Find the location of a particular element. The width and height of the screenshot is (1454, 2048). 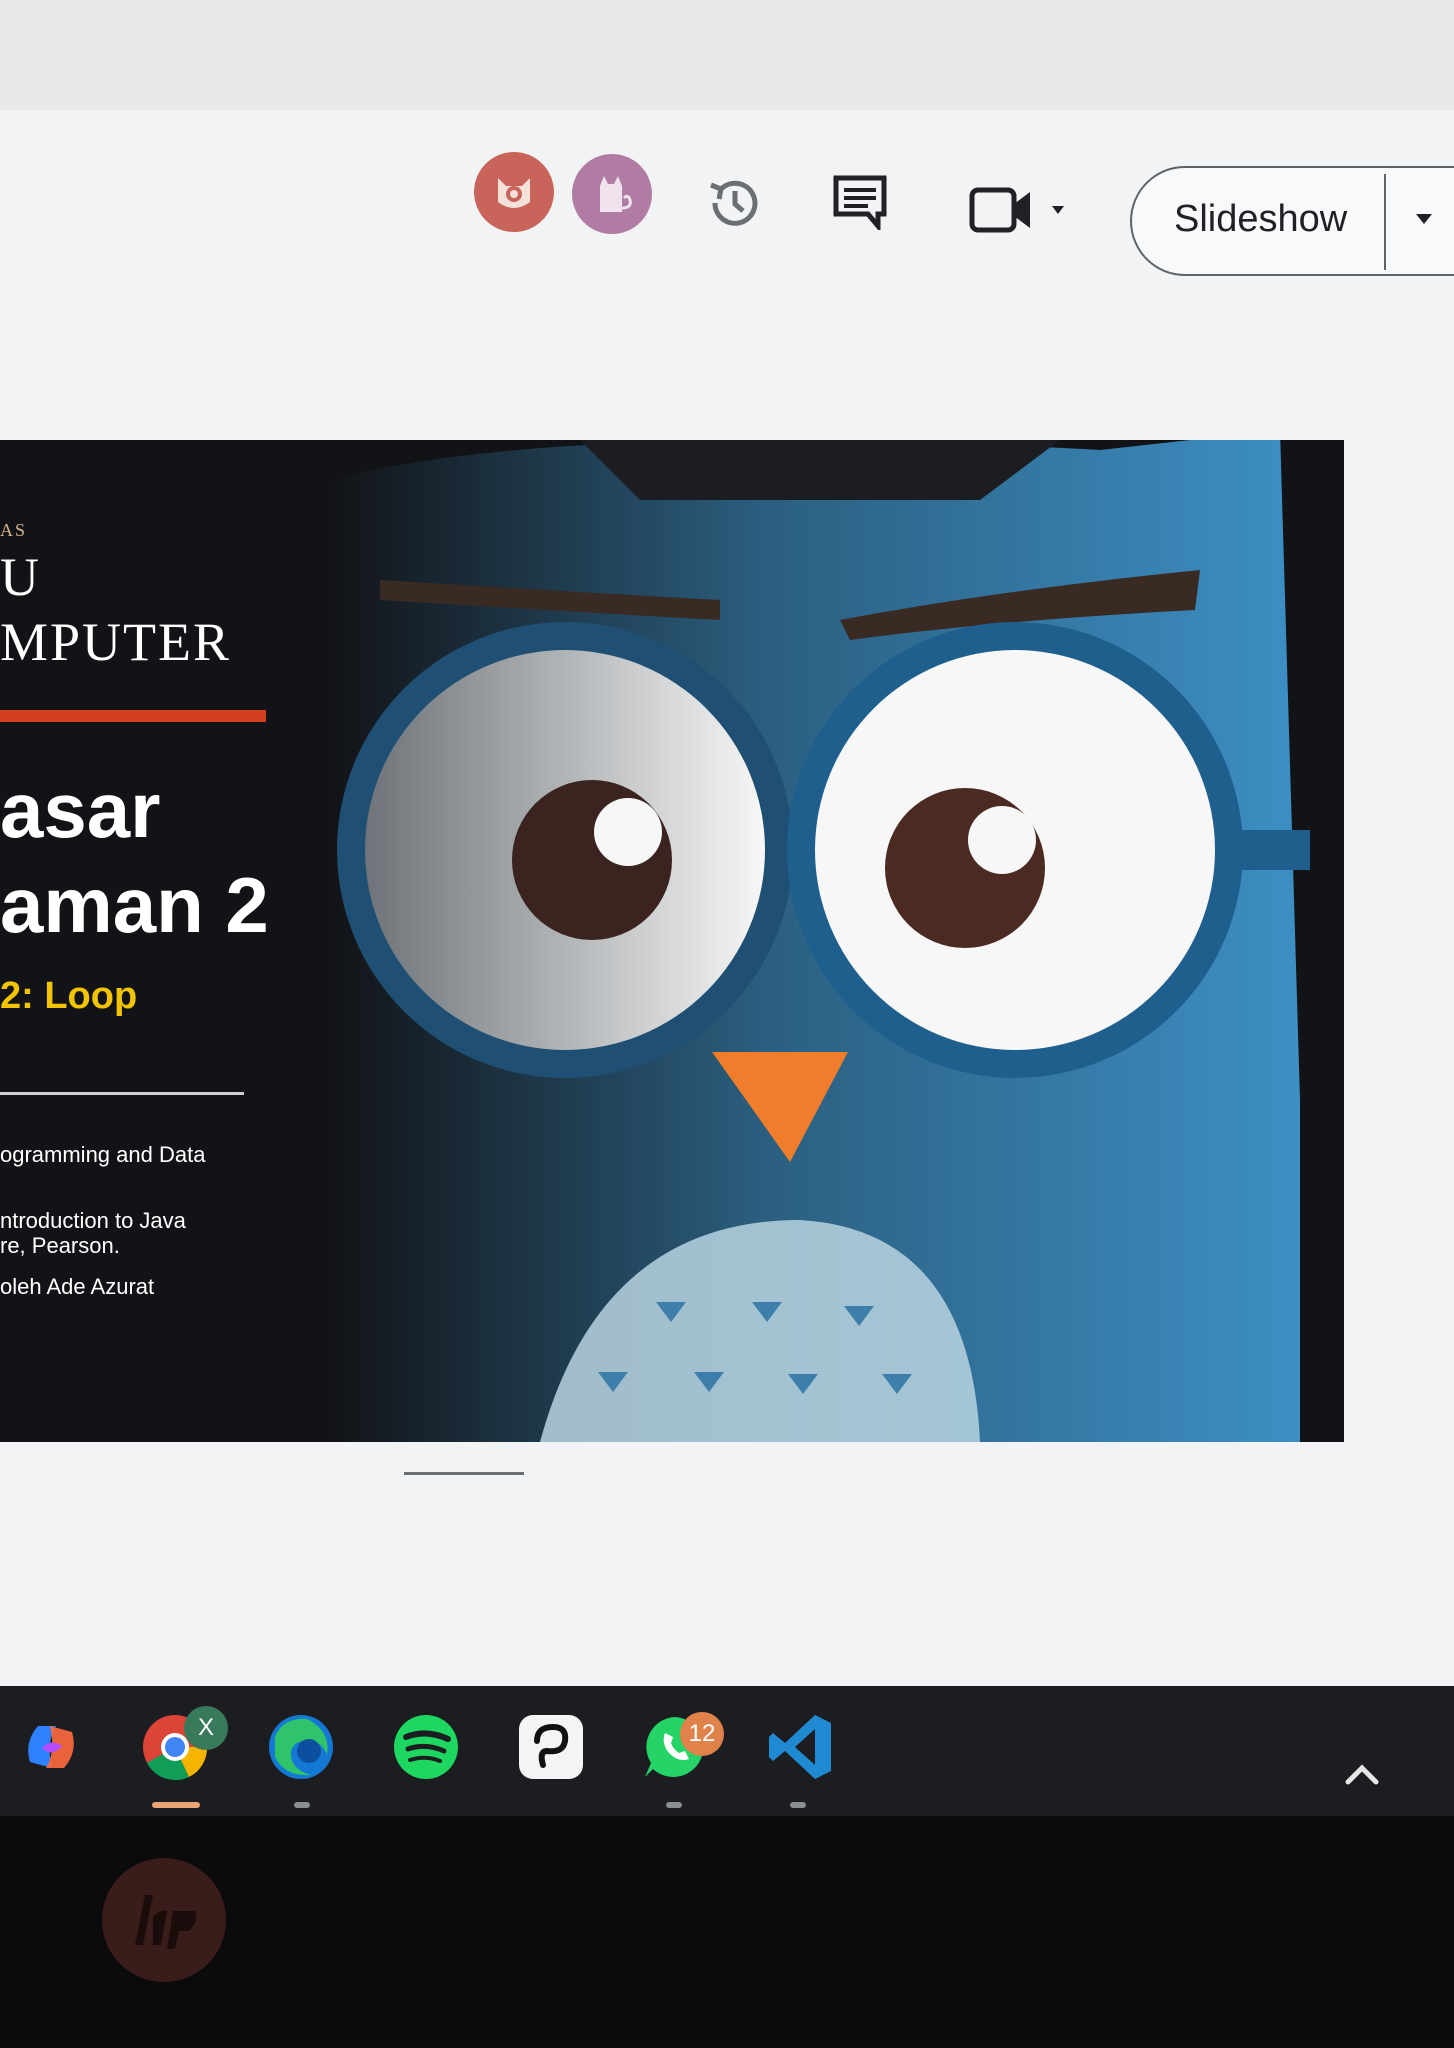

speaker-notes-resize-handle is located at coordinates (464, 1473).